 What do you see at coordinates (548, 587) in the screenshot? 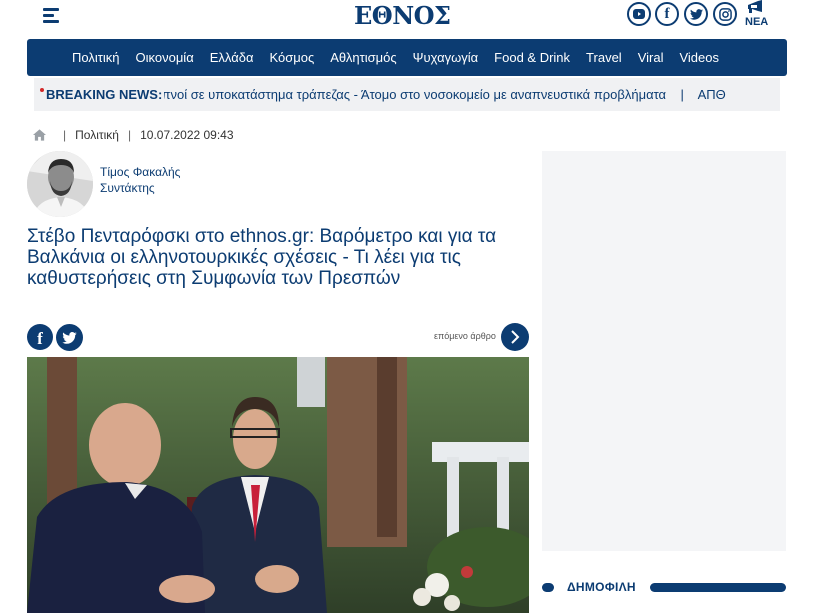
I see `popular-decor-left` at bounding box center [548, 587].